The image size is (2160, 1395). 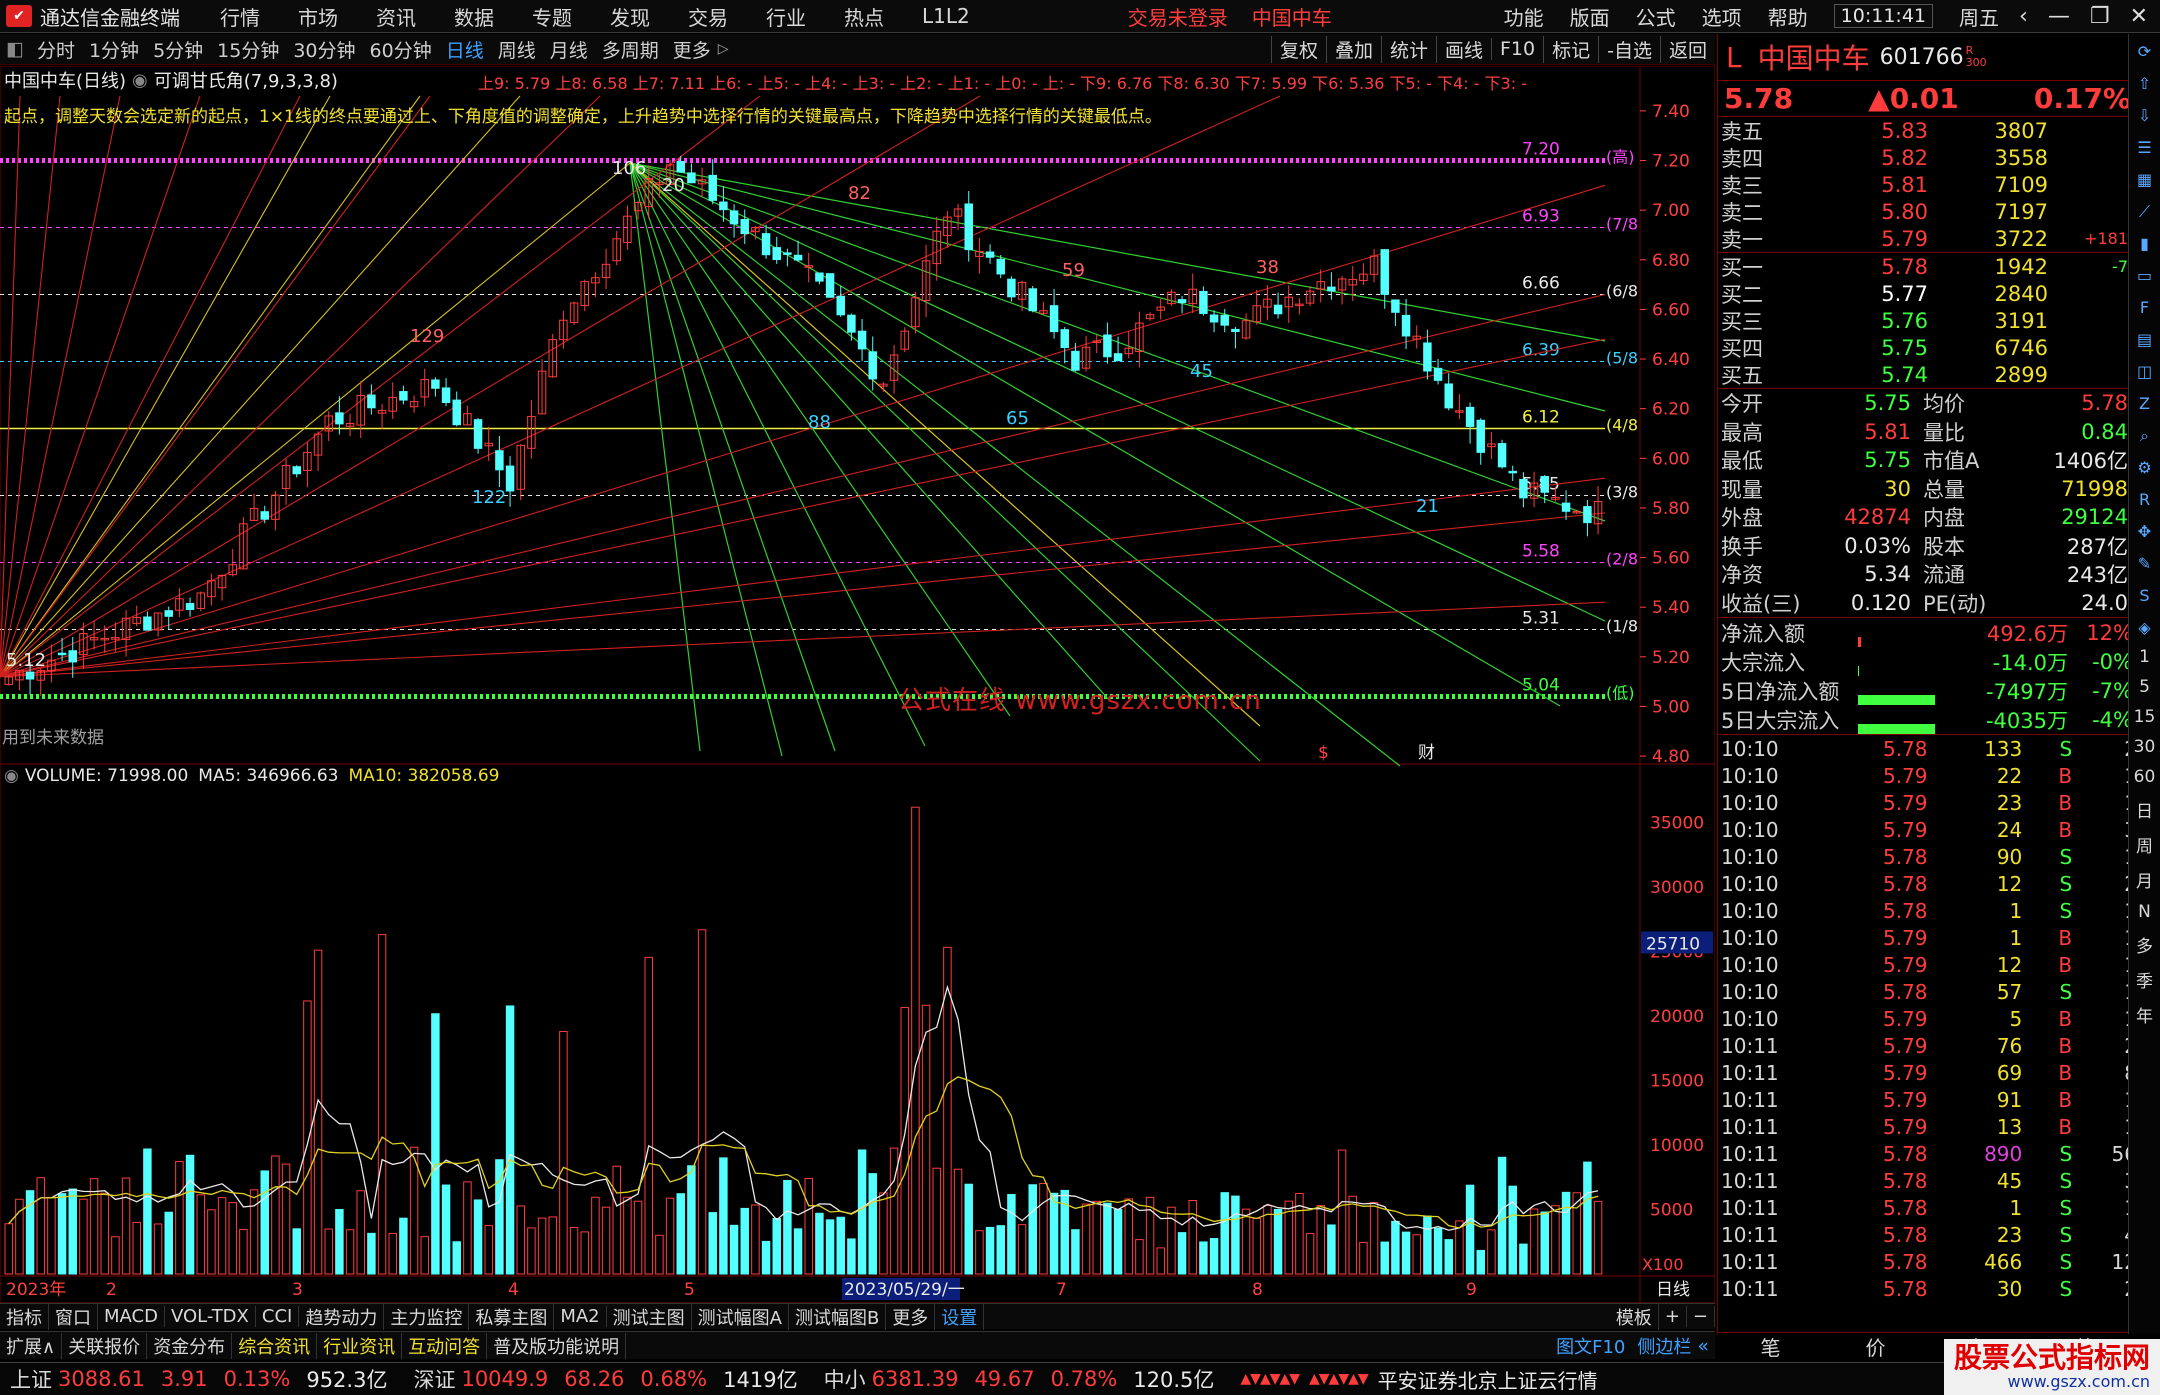 What do you see at coordinates (318, 16) in the screenshot?
I see `menu-item-1: 市场` at bounding box center [318, 16].